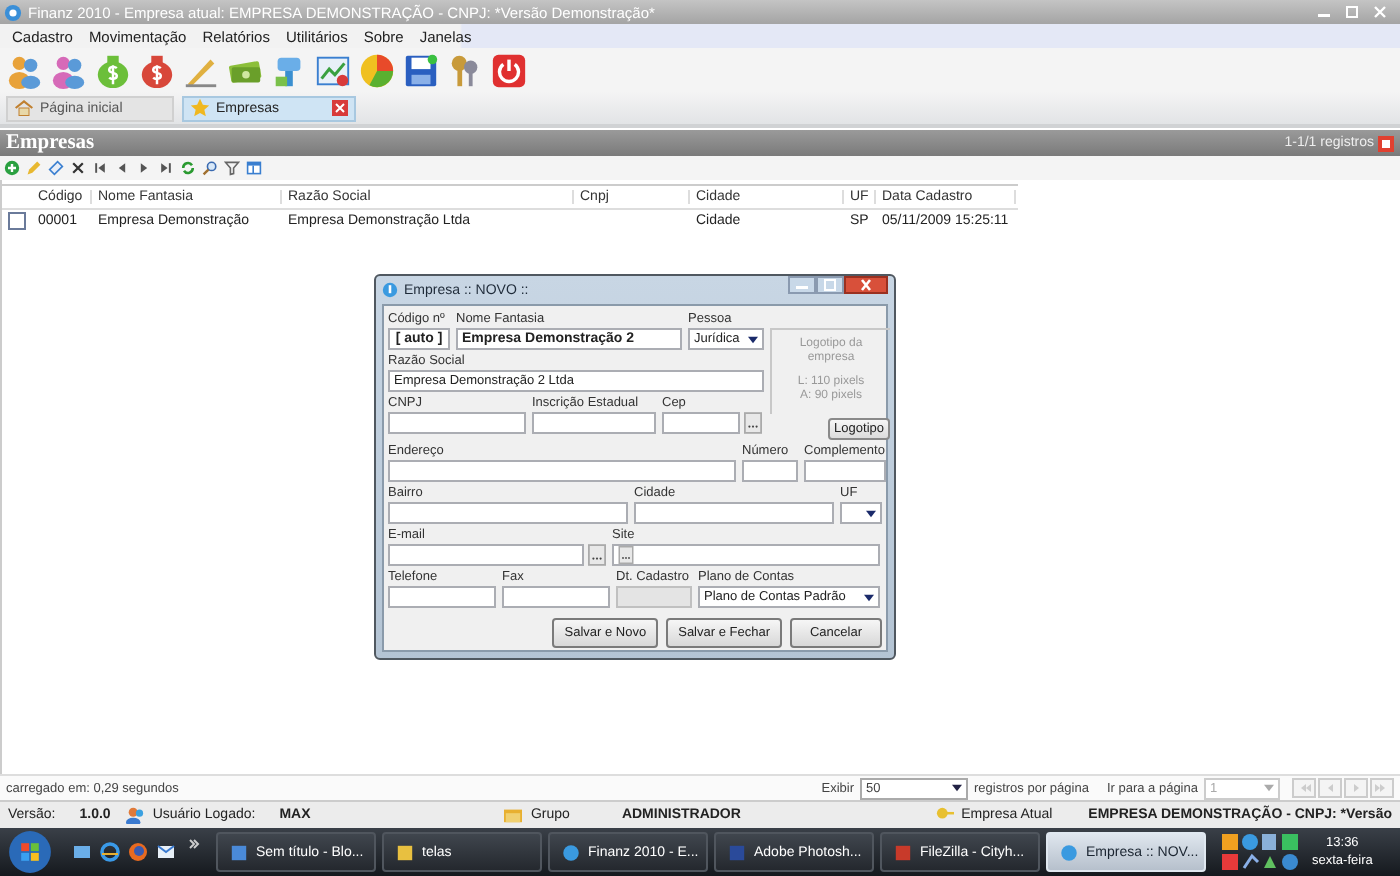 The height and width of the screenshot is (876, 1400). What do you see at coordinates (138, 852) in the screenshot?
I see `firefox-icon` at bounding box center [138, 852].